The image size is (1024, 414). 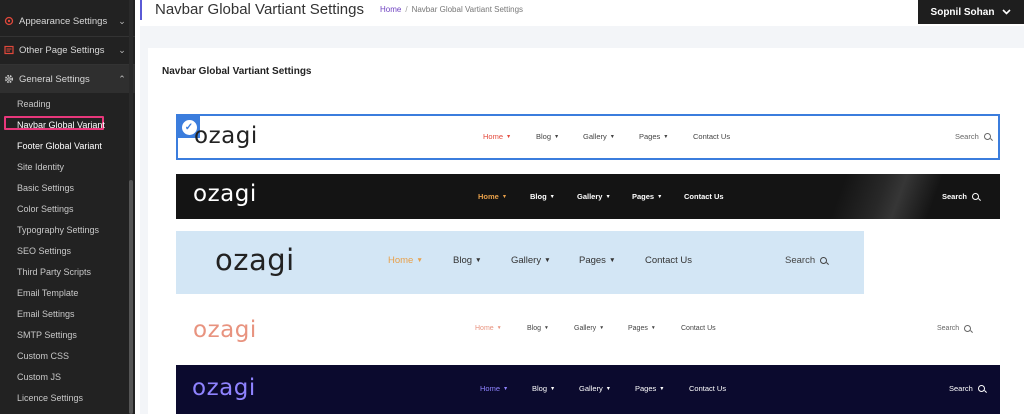 What do you see at coordinates (45, 209) in the screenshot?
I see `sidebar-item-color-settings: Color Settings` at bounding box center [45, 209].